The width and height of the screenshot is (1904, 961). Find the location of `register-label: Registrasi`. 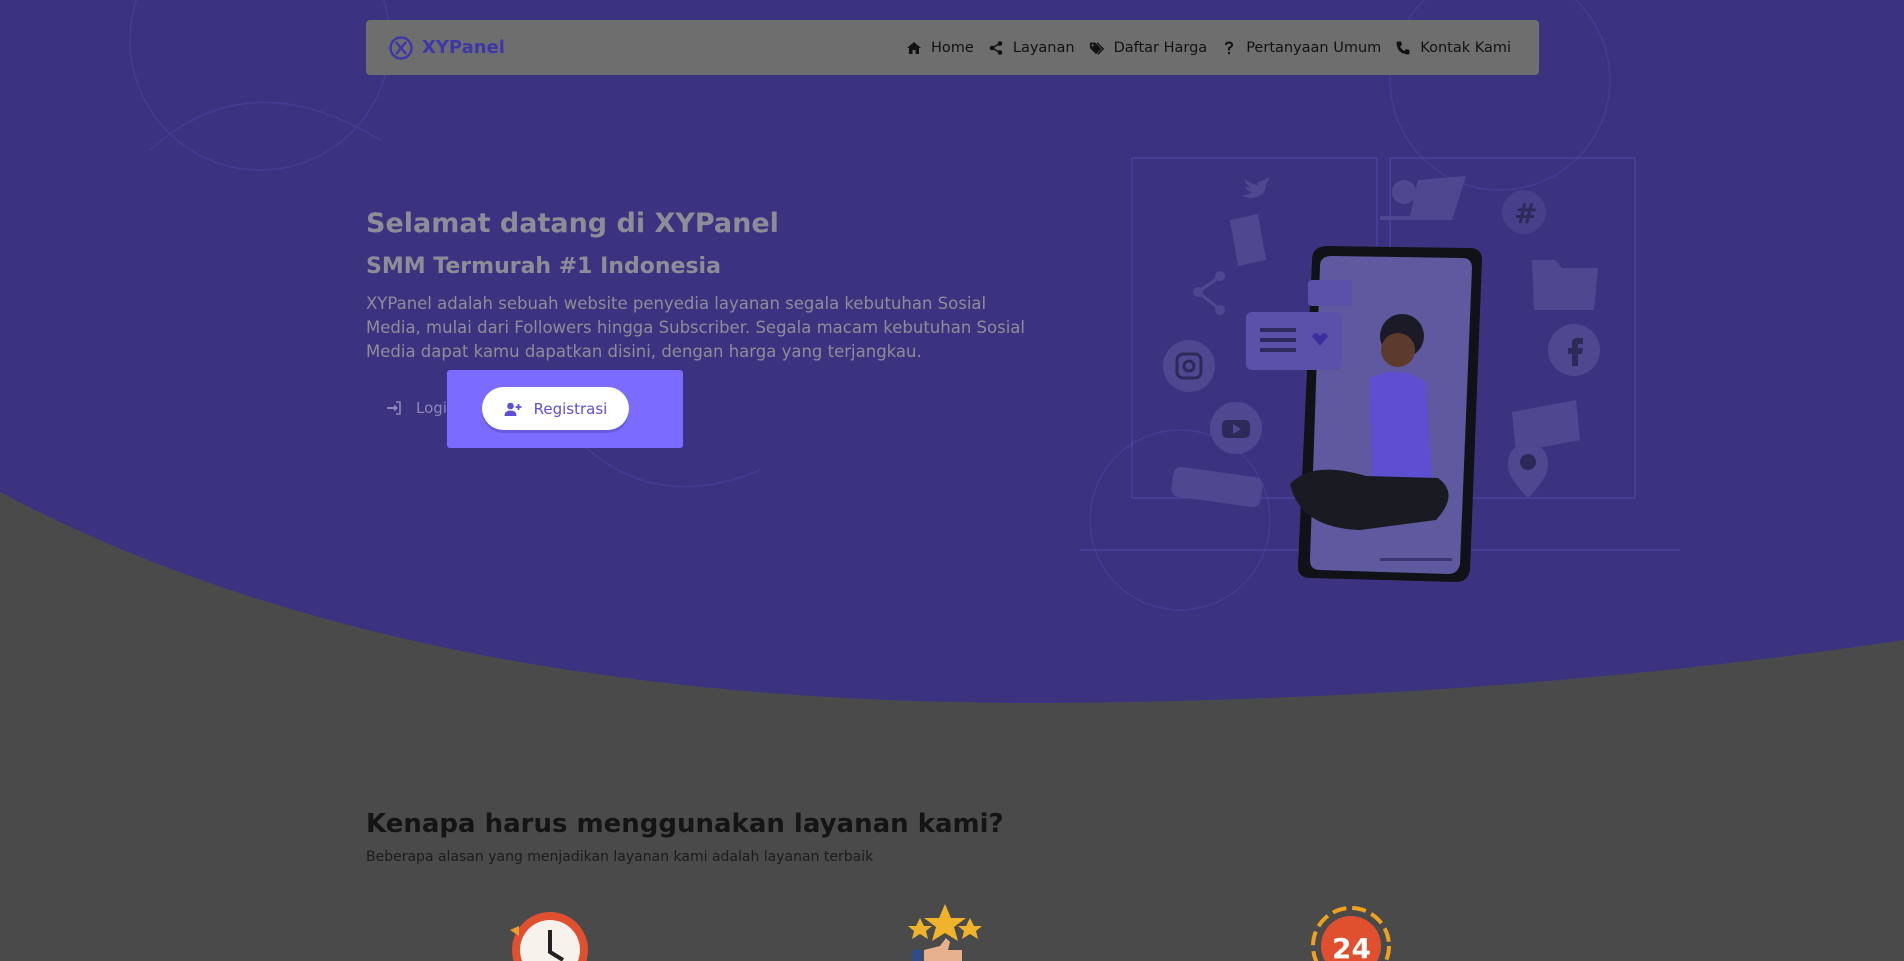

register-label: Registrasi is located at coordinates (570, 408).